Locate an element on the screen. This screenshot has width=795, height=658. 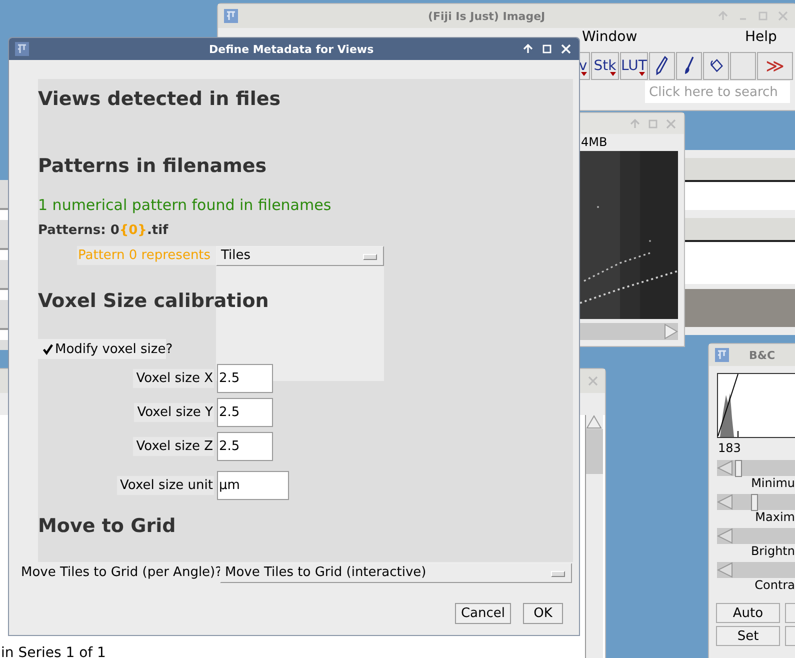
field-label: Voxel size Z is located at coordinates (173, 446).